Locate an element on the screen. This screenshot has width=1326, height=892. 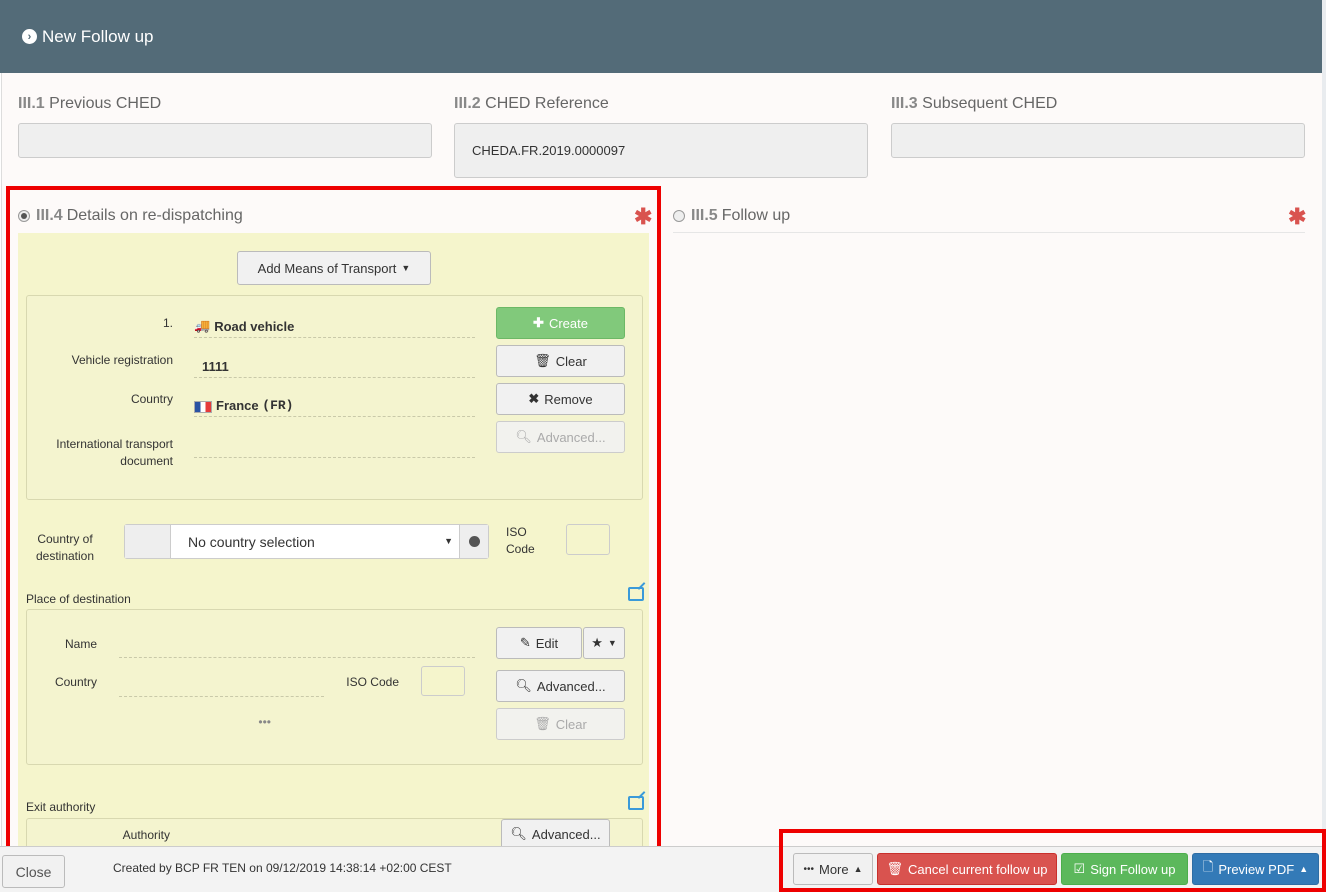
edit-button: ✎ Edit is located at coordinates (539, 643).